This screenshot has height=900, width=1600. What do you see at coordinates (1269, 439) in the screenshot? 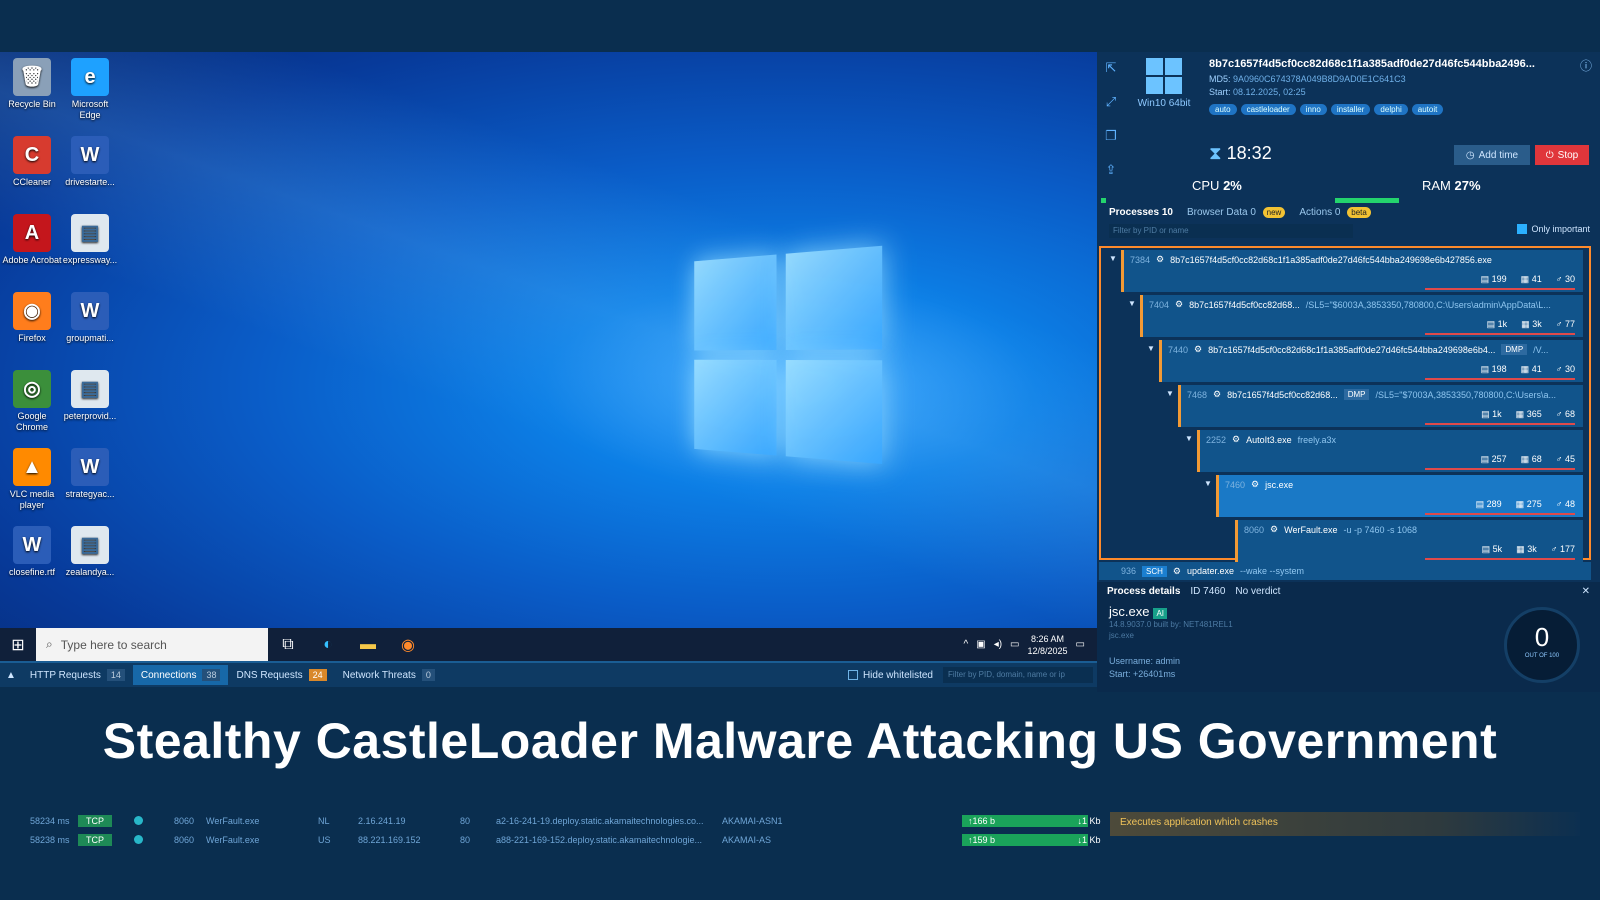
I see `process-name: AutoIt3.exe` at bounding box center [1269, 439].